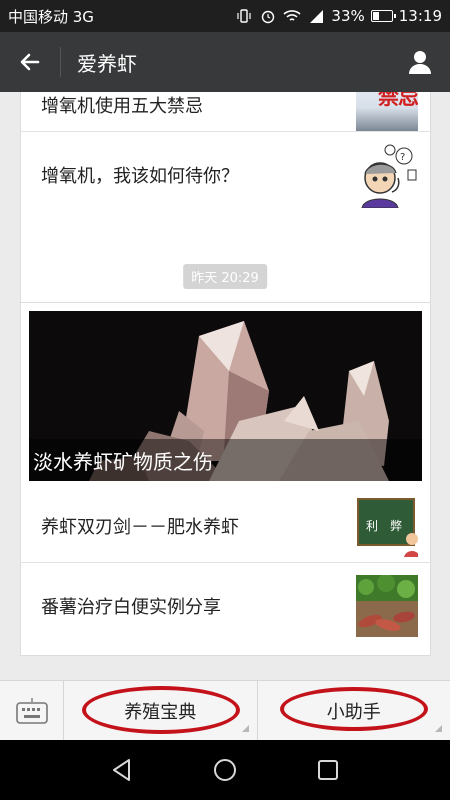 The image size is (450, 800). I want to click on person-icon, so click(420, 62).